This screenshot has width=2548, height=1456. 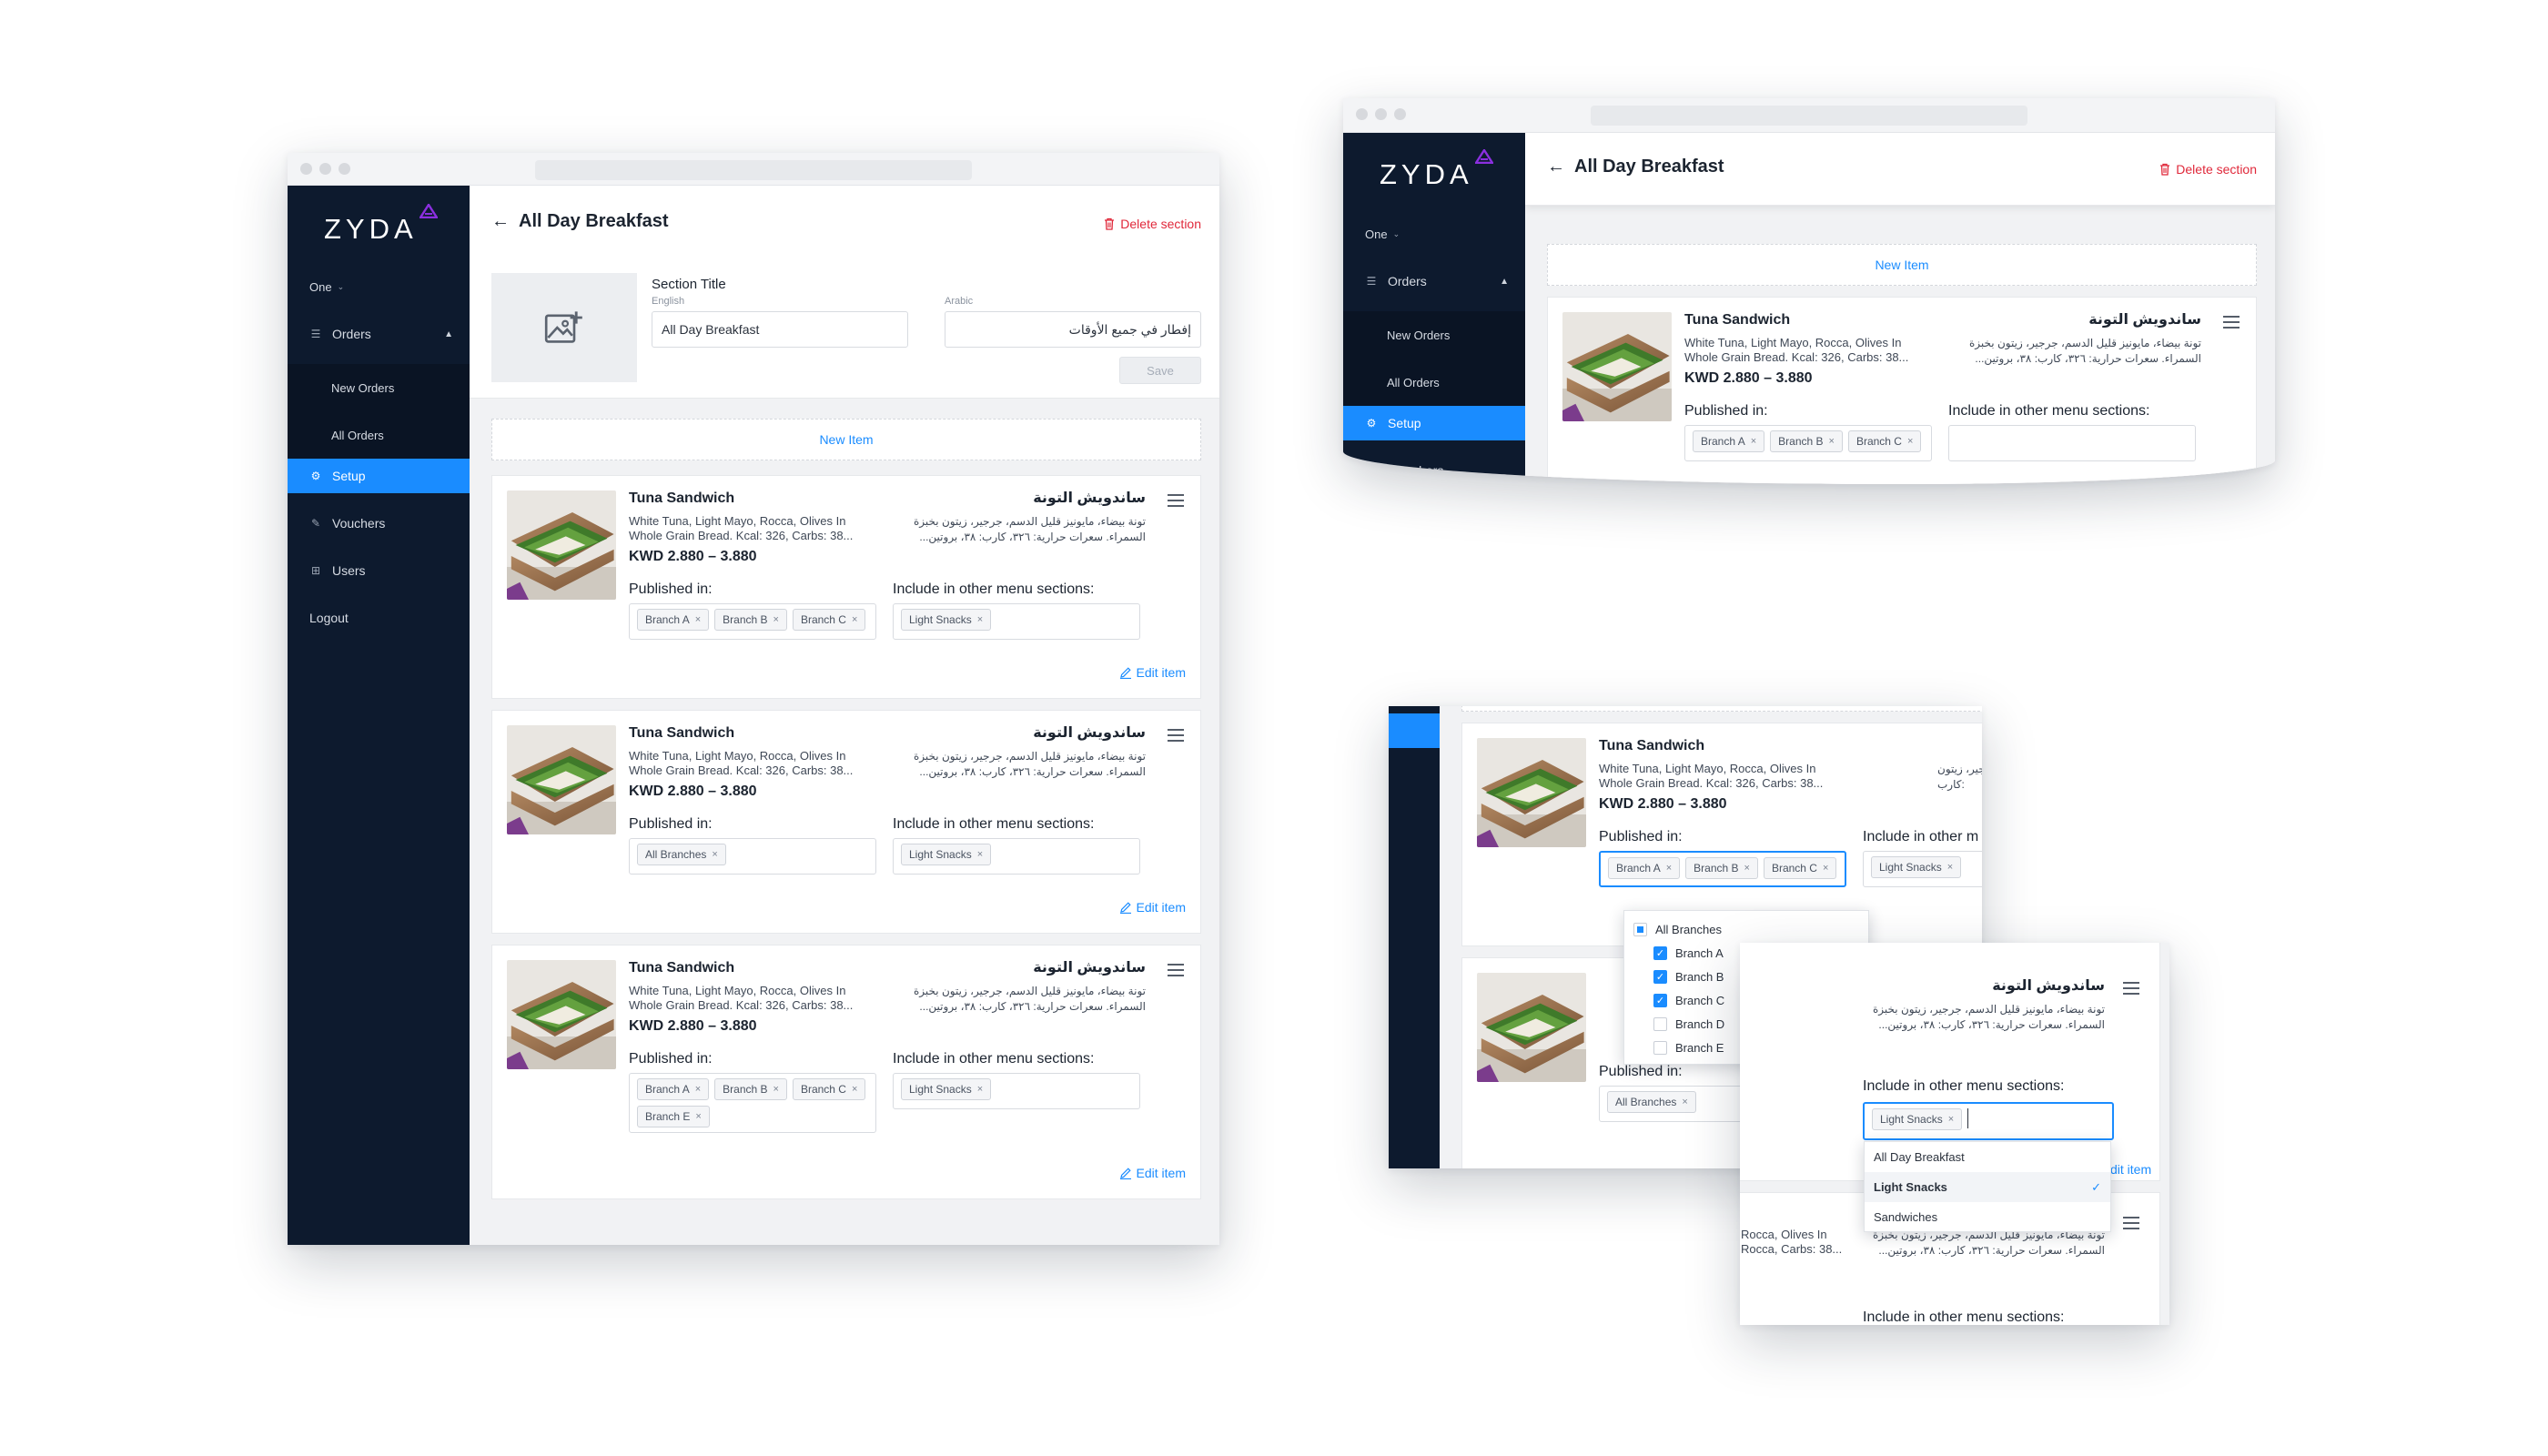 What do you see at coordinates (1660, 1024) in the screenshot?
I see `checkbox-unchecked` at bounding box center [1660, 1024].